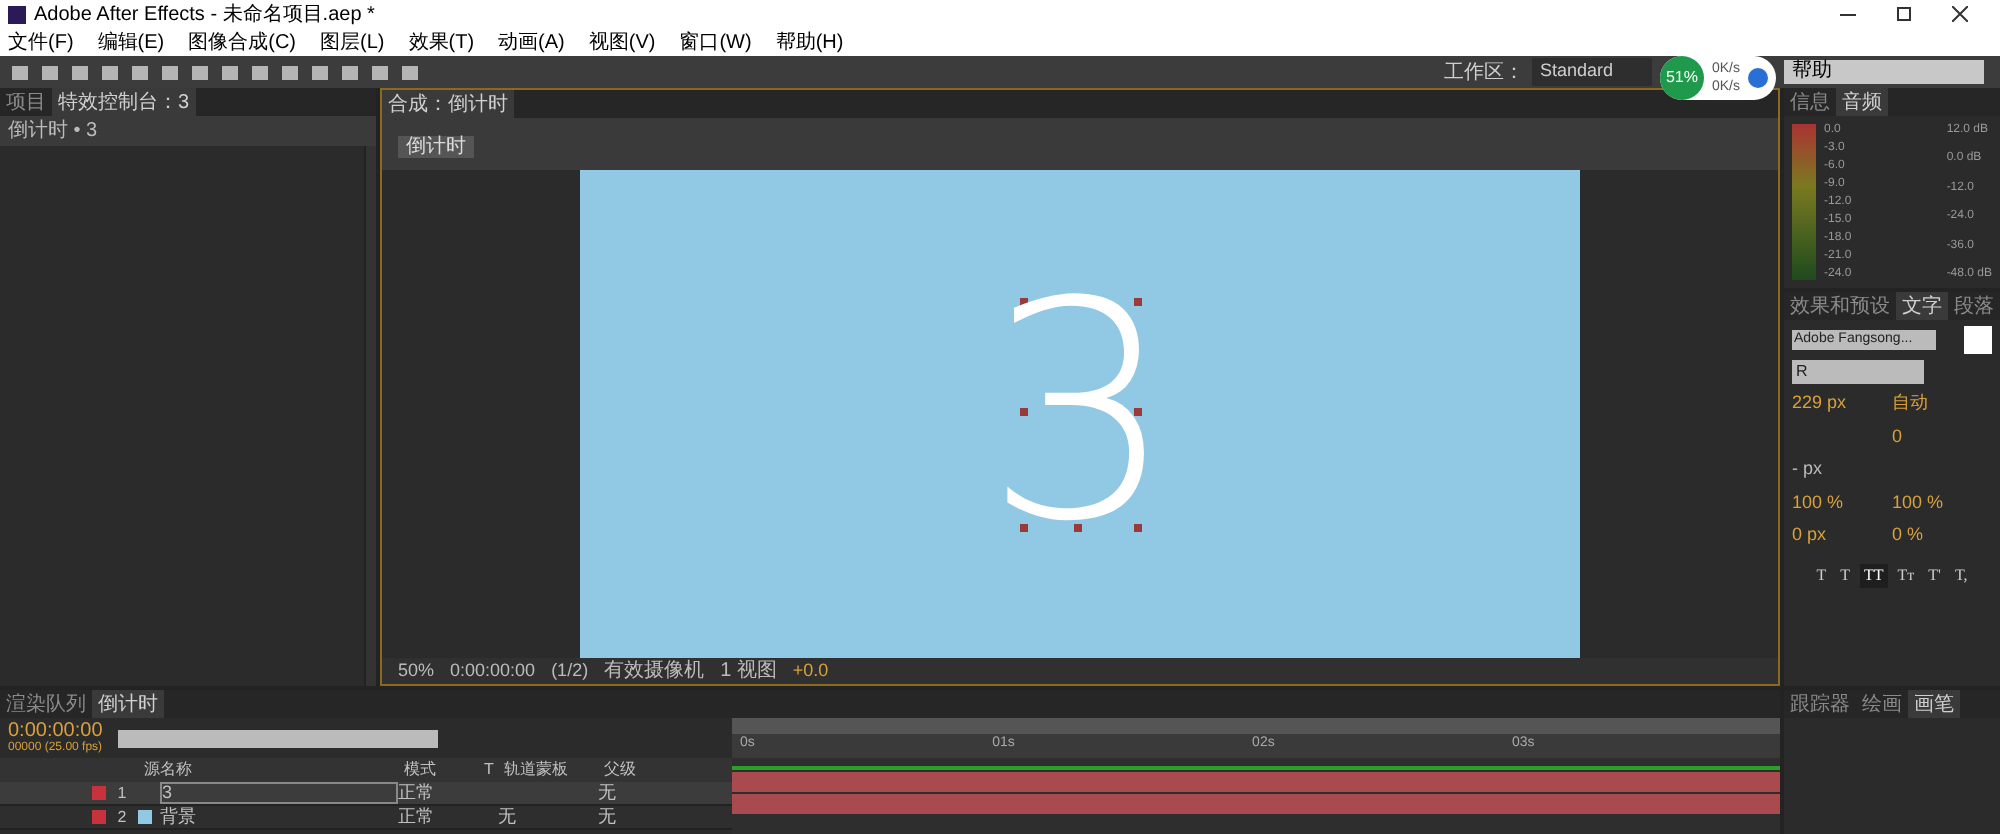 The width and height of the screenshot is (2000, 834). Describe the element at coordinates (145, 817) in the screenshot. I see `solid-swatch-icon` at that location.